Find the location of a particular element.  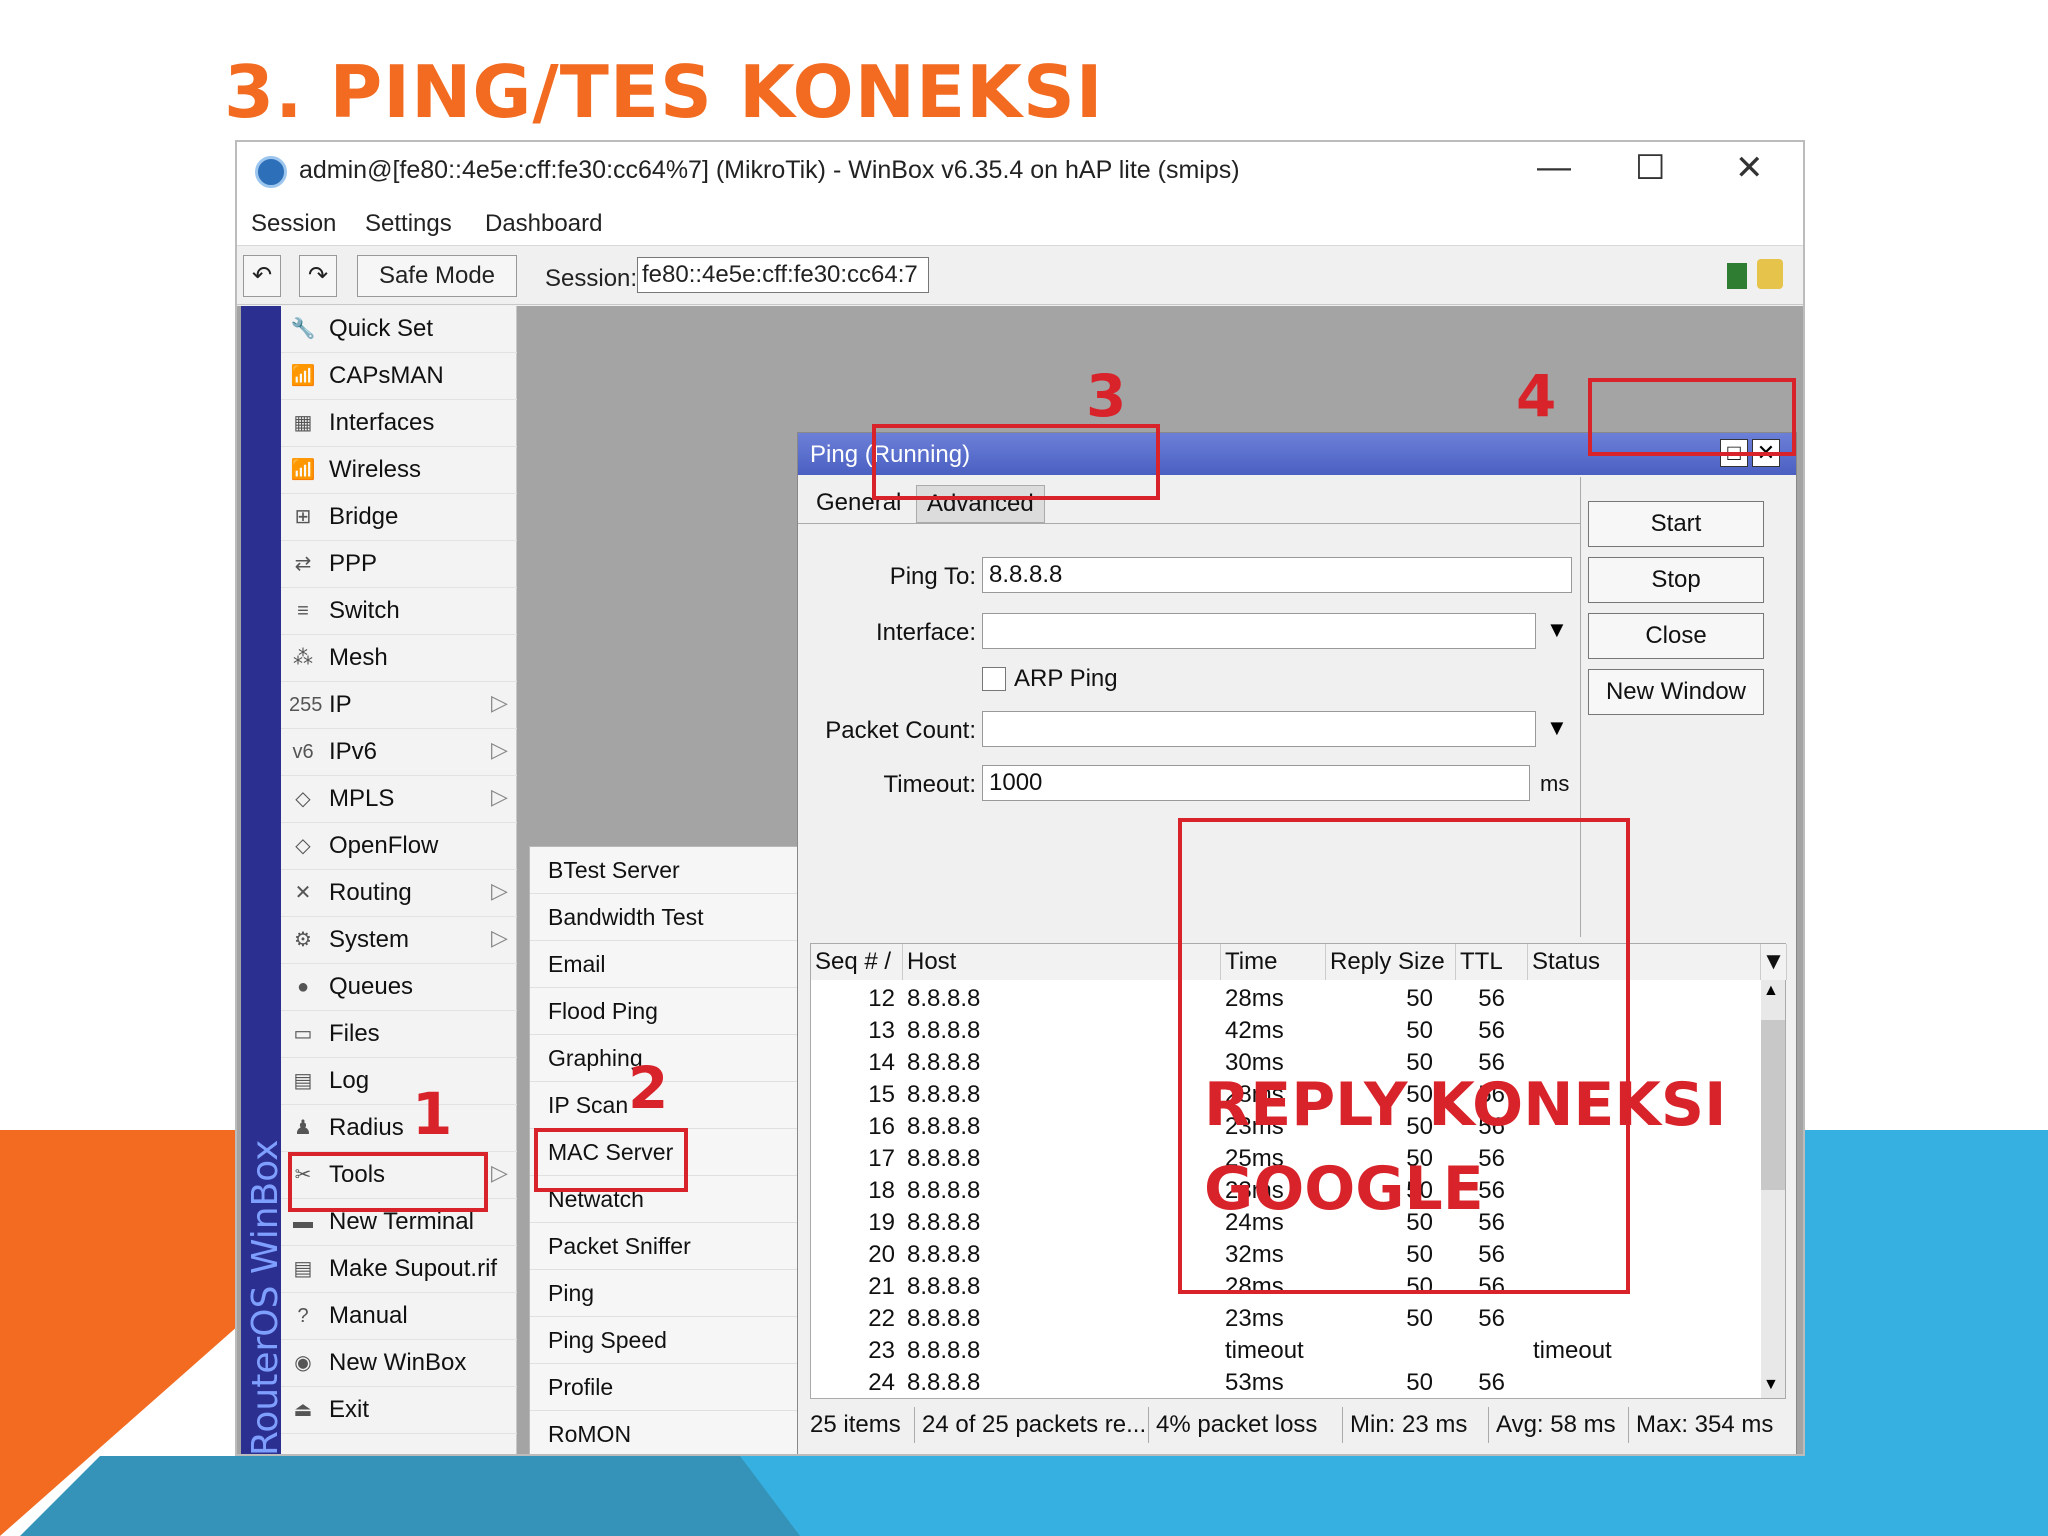

submenu-item-packet-sniffer: Packet Sniffer is located at coordinates (665, 1246).